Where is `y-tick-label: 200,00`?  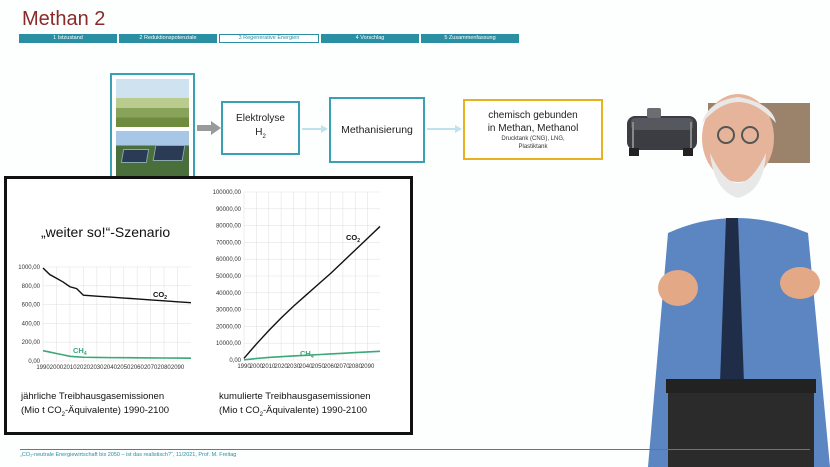
y-tick-label: 200,00 is located at coordinates (31, 343).